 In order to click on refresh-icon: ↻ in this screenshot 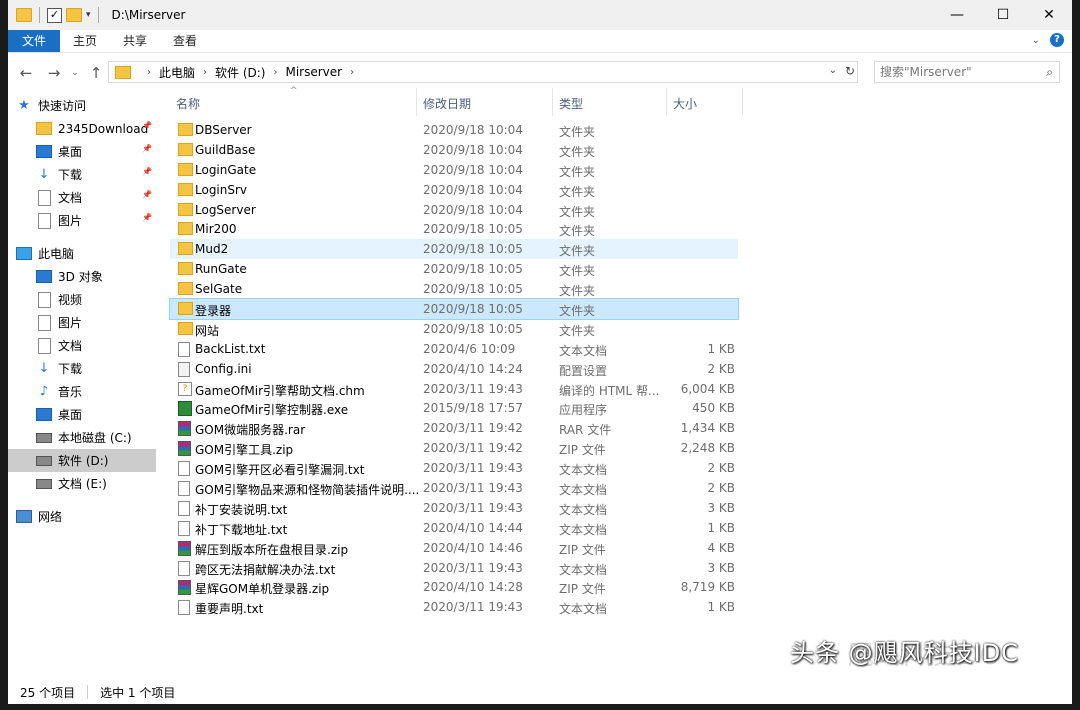, I will do `click(850, 71)`.